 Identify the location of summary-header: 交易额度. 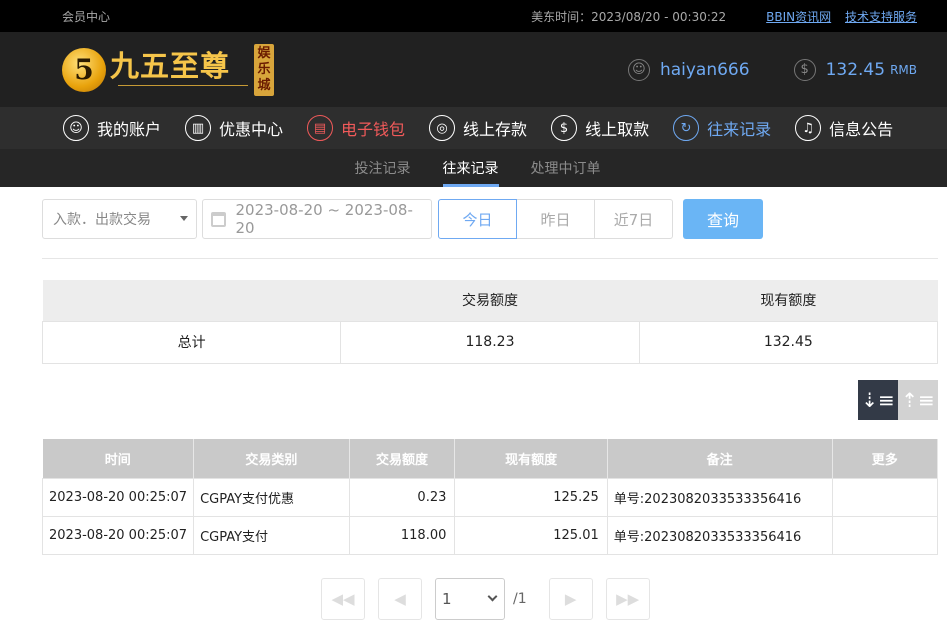
(490, 300).